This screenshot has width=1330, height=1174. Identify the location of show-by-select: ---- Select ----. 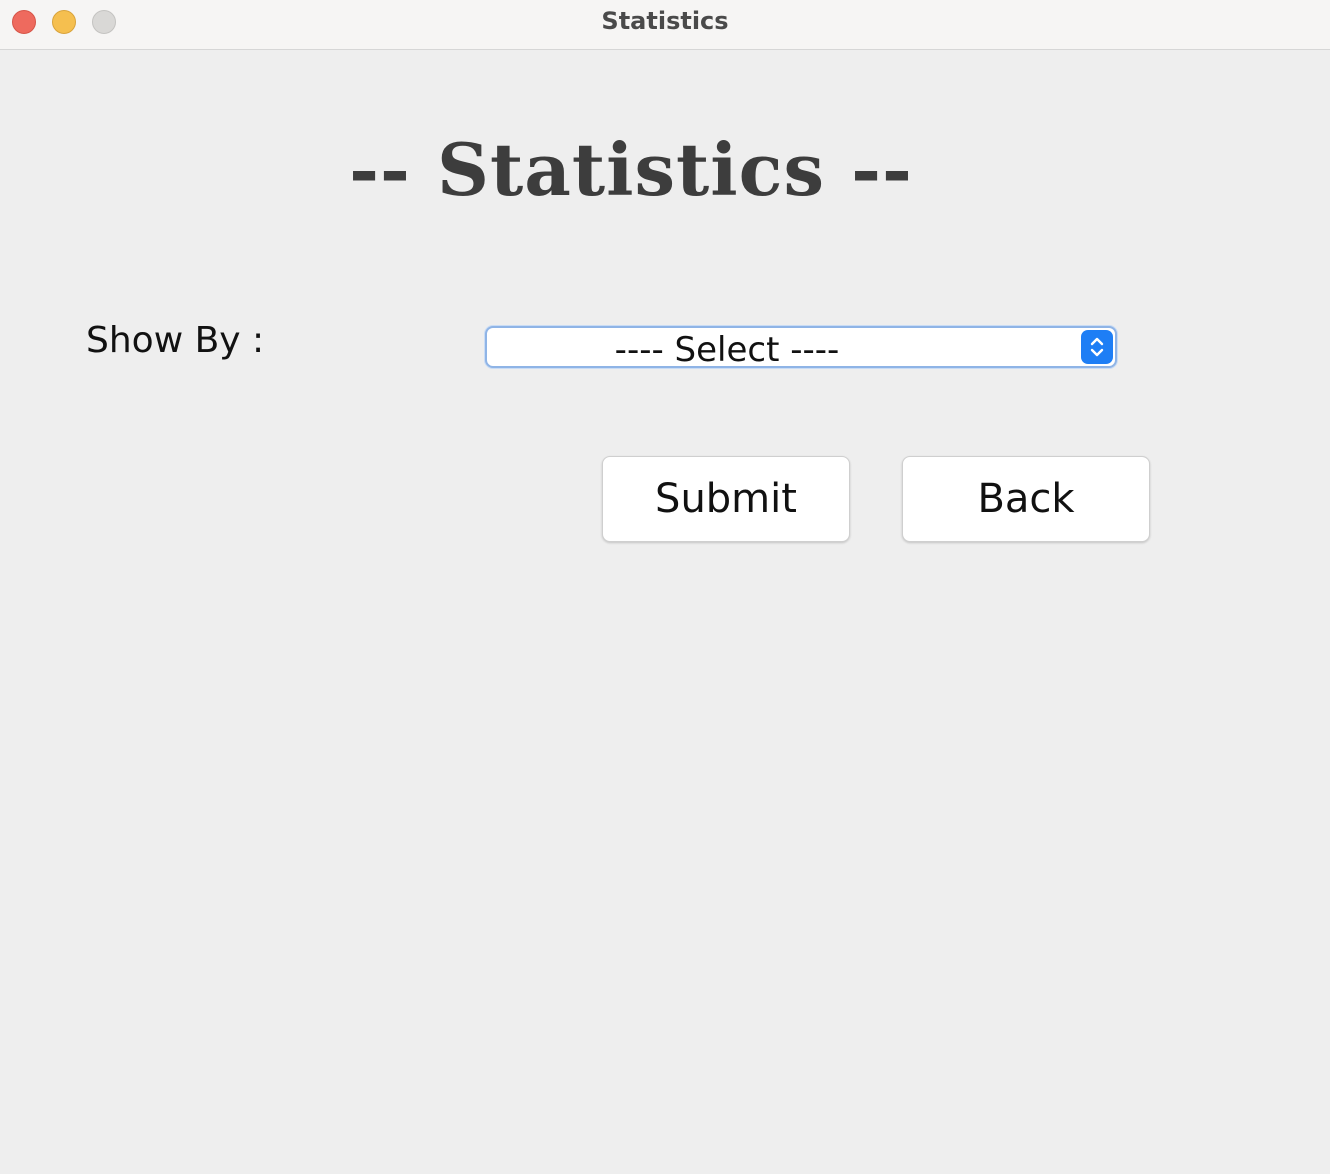
(801, 348).